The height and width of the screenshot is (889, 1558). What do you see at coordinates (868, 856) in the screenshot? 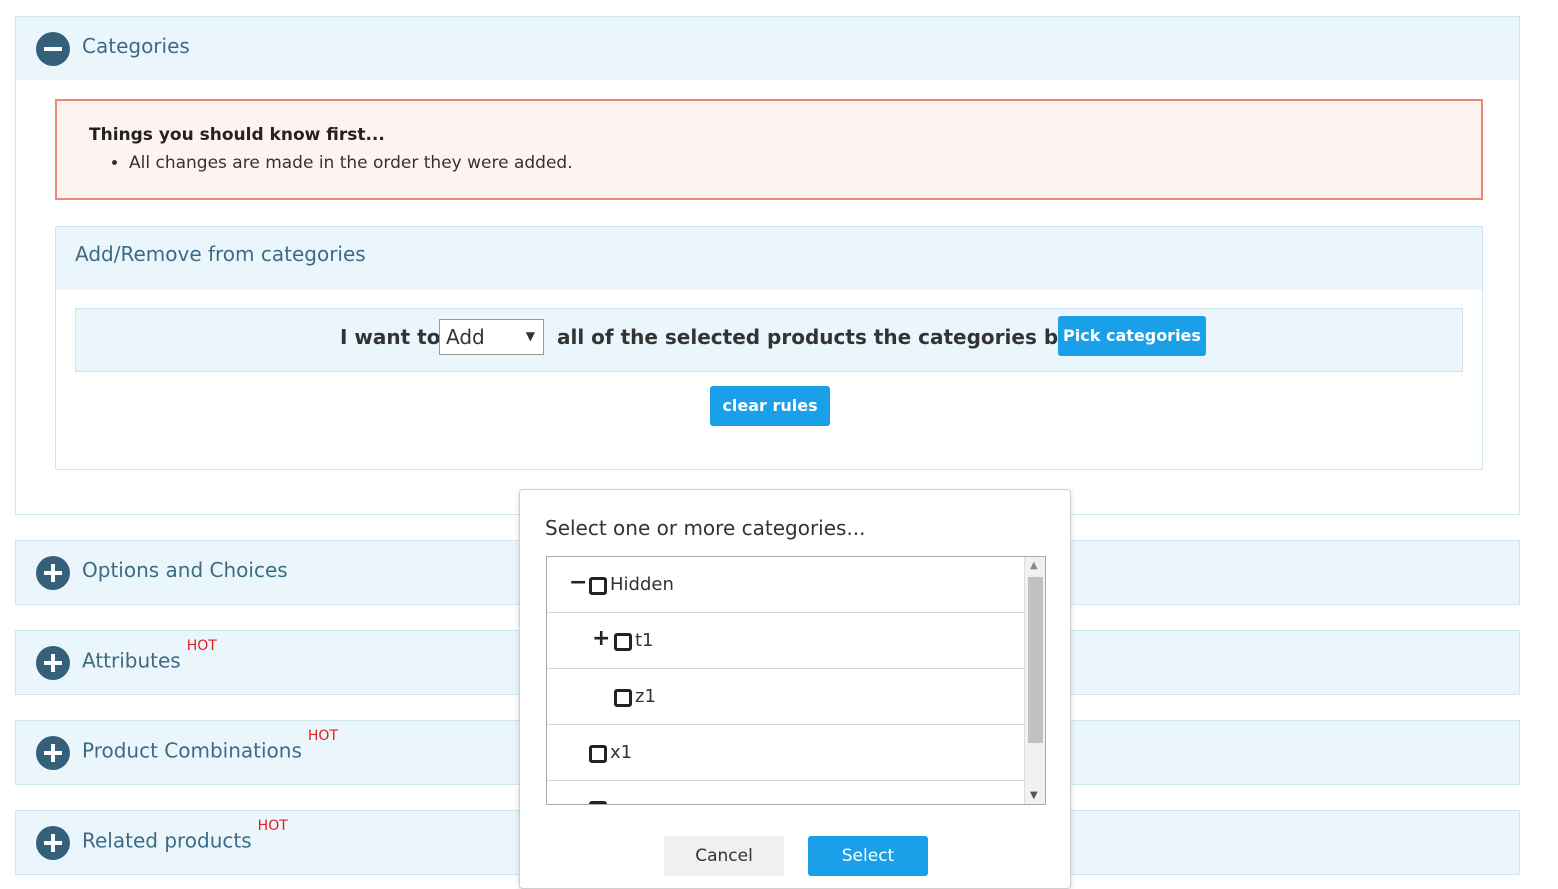
I see `select-button: Select` at bounding box center [868, 856].